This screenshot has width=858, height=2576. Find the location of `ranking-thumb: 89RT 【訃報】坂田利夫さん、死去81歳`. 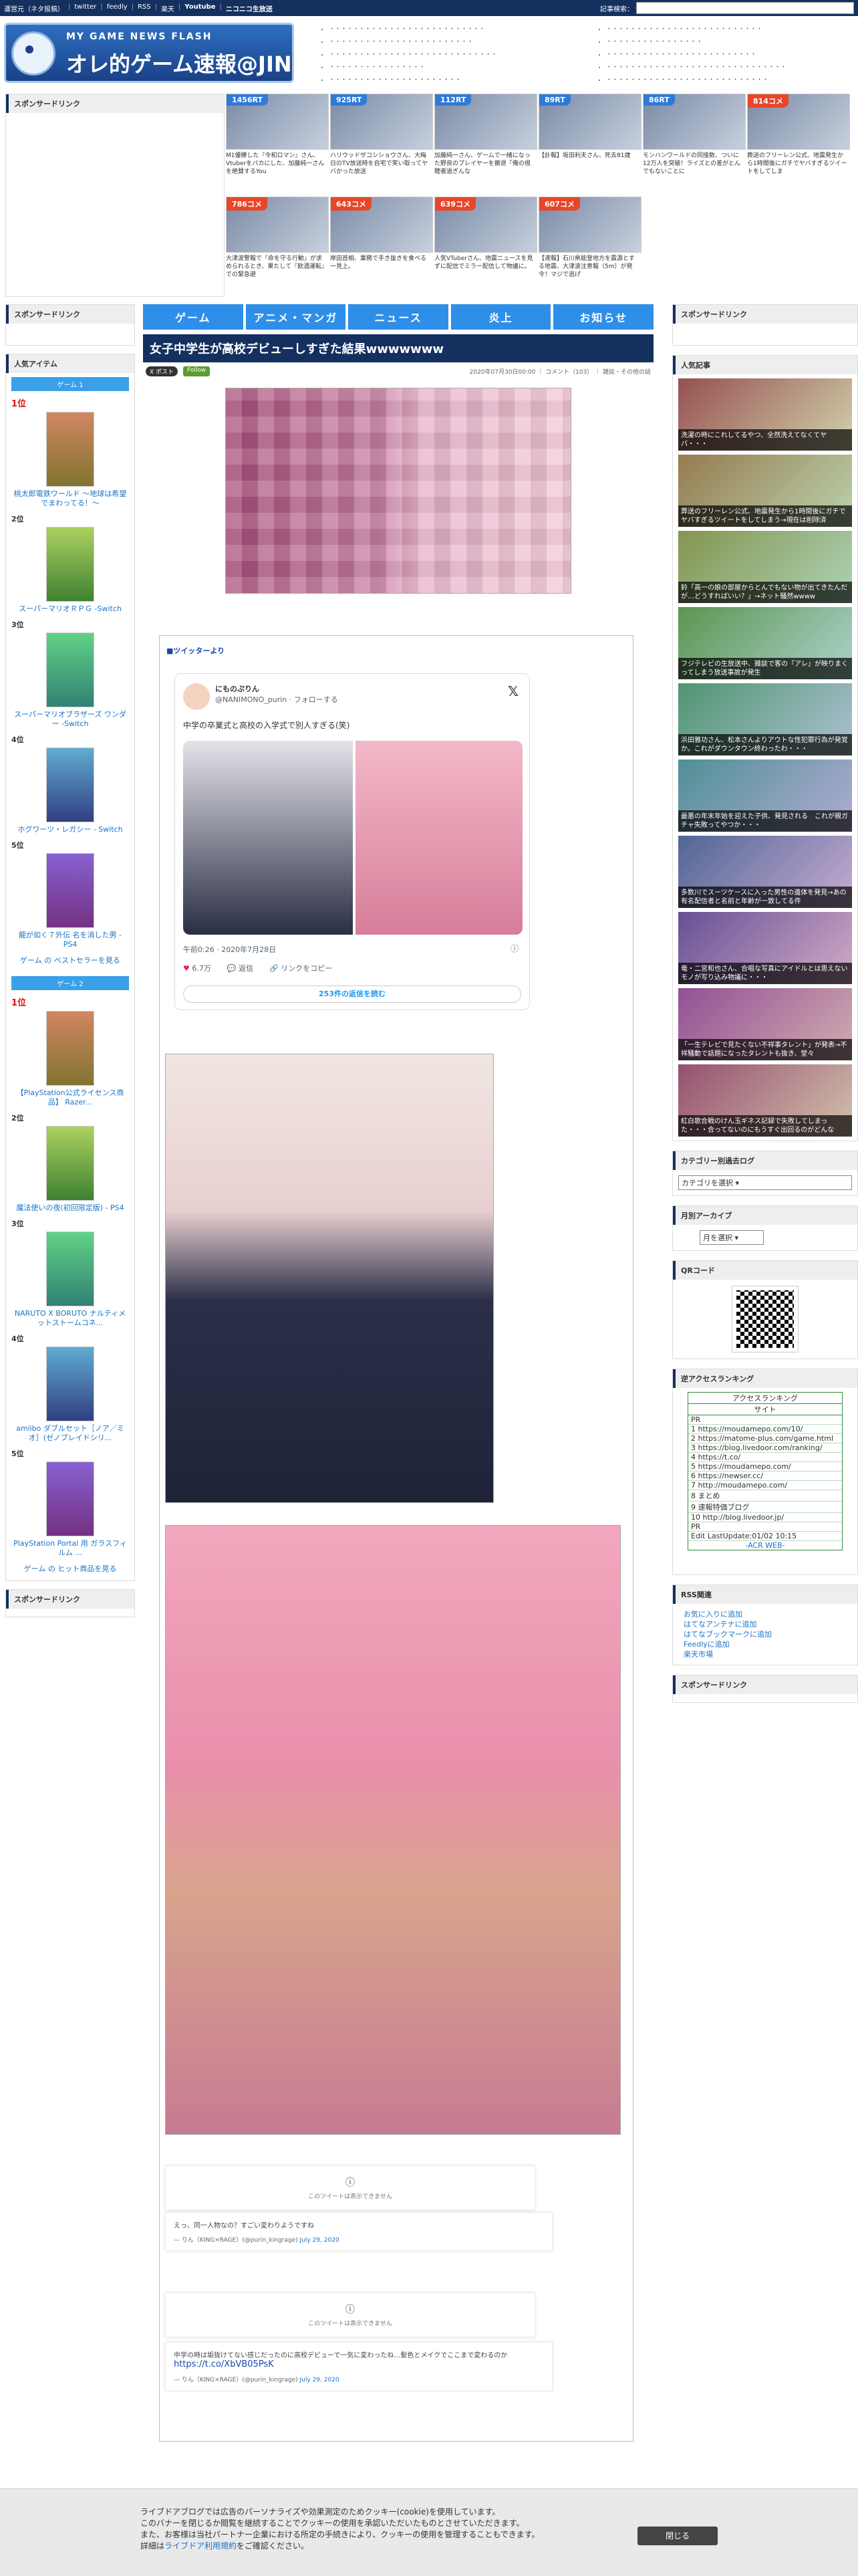

ranking-thumb: 89RT 【訃報】坂田利夫さん、死去81歳 is located at coordinates (590, 142).